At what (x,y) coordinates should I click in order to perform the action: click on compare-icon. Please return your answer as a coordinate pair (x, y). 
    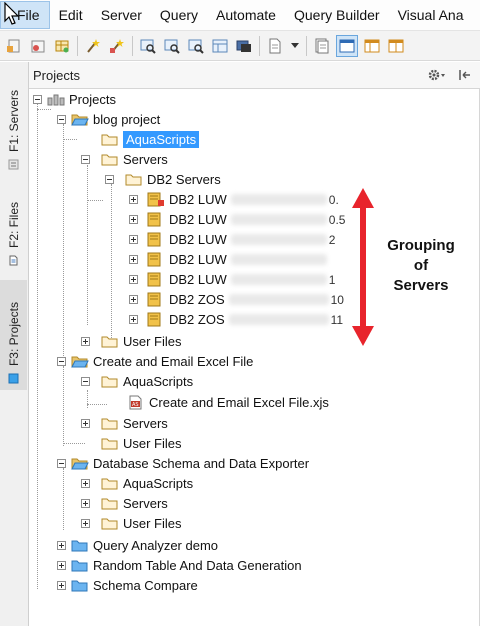
    Looking at the image, I should click on (196, 46).